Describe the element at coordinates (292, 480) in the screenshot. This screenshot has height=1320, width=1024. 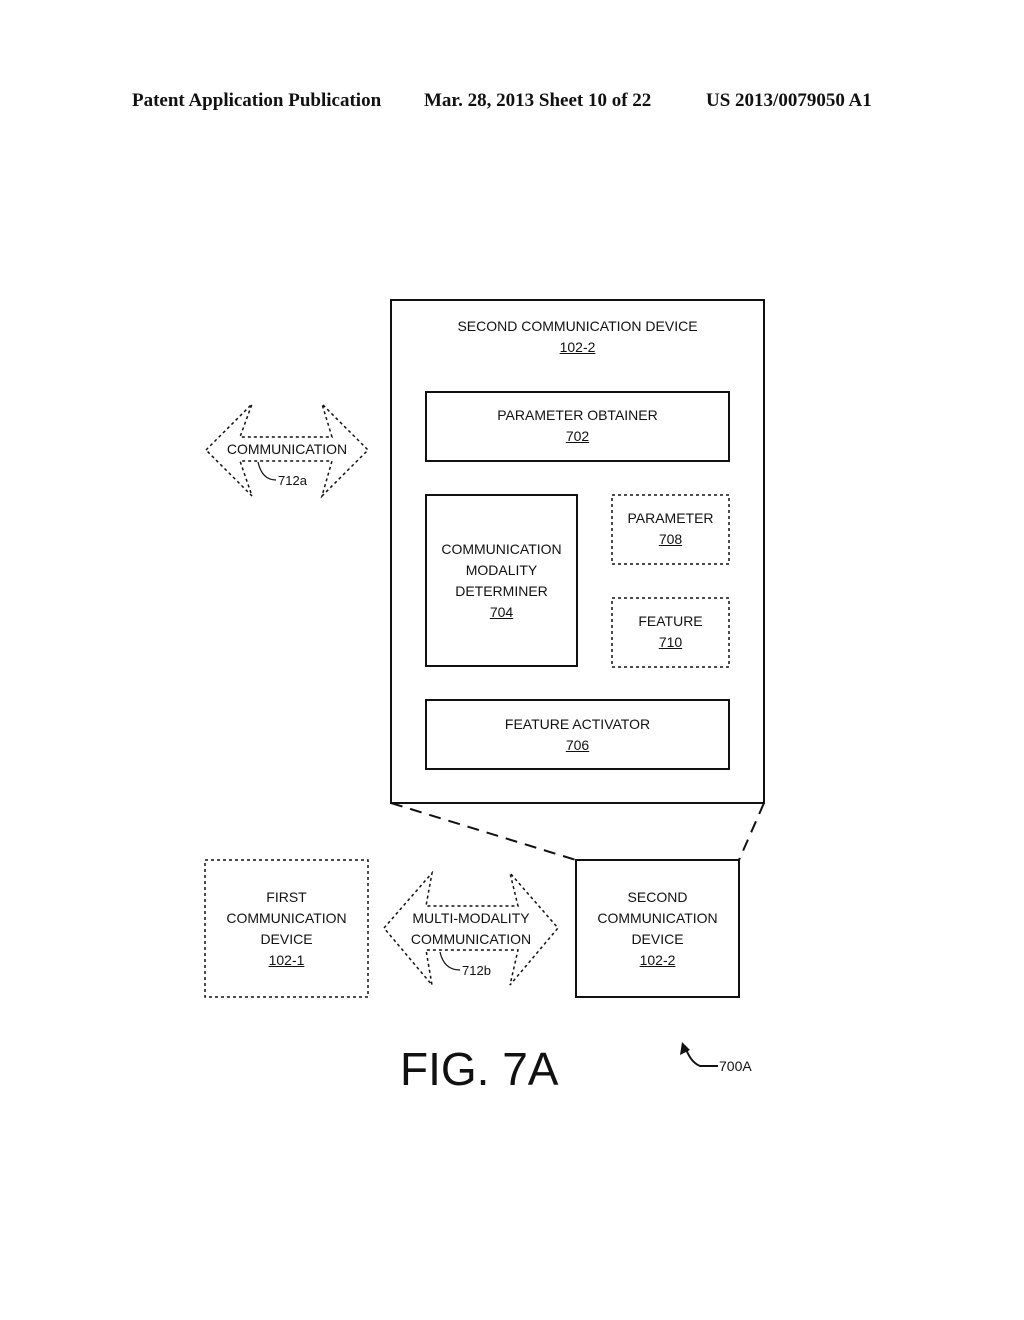
I see `ref-712a: 712a` at that location.